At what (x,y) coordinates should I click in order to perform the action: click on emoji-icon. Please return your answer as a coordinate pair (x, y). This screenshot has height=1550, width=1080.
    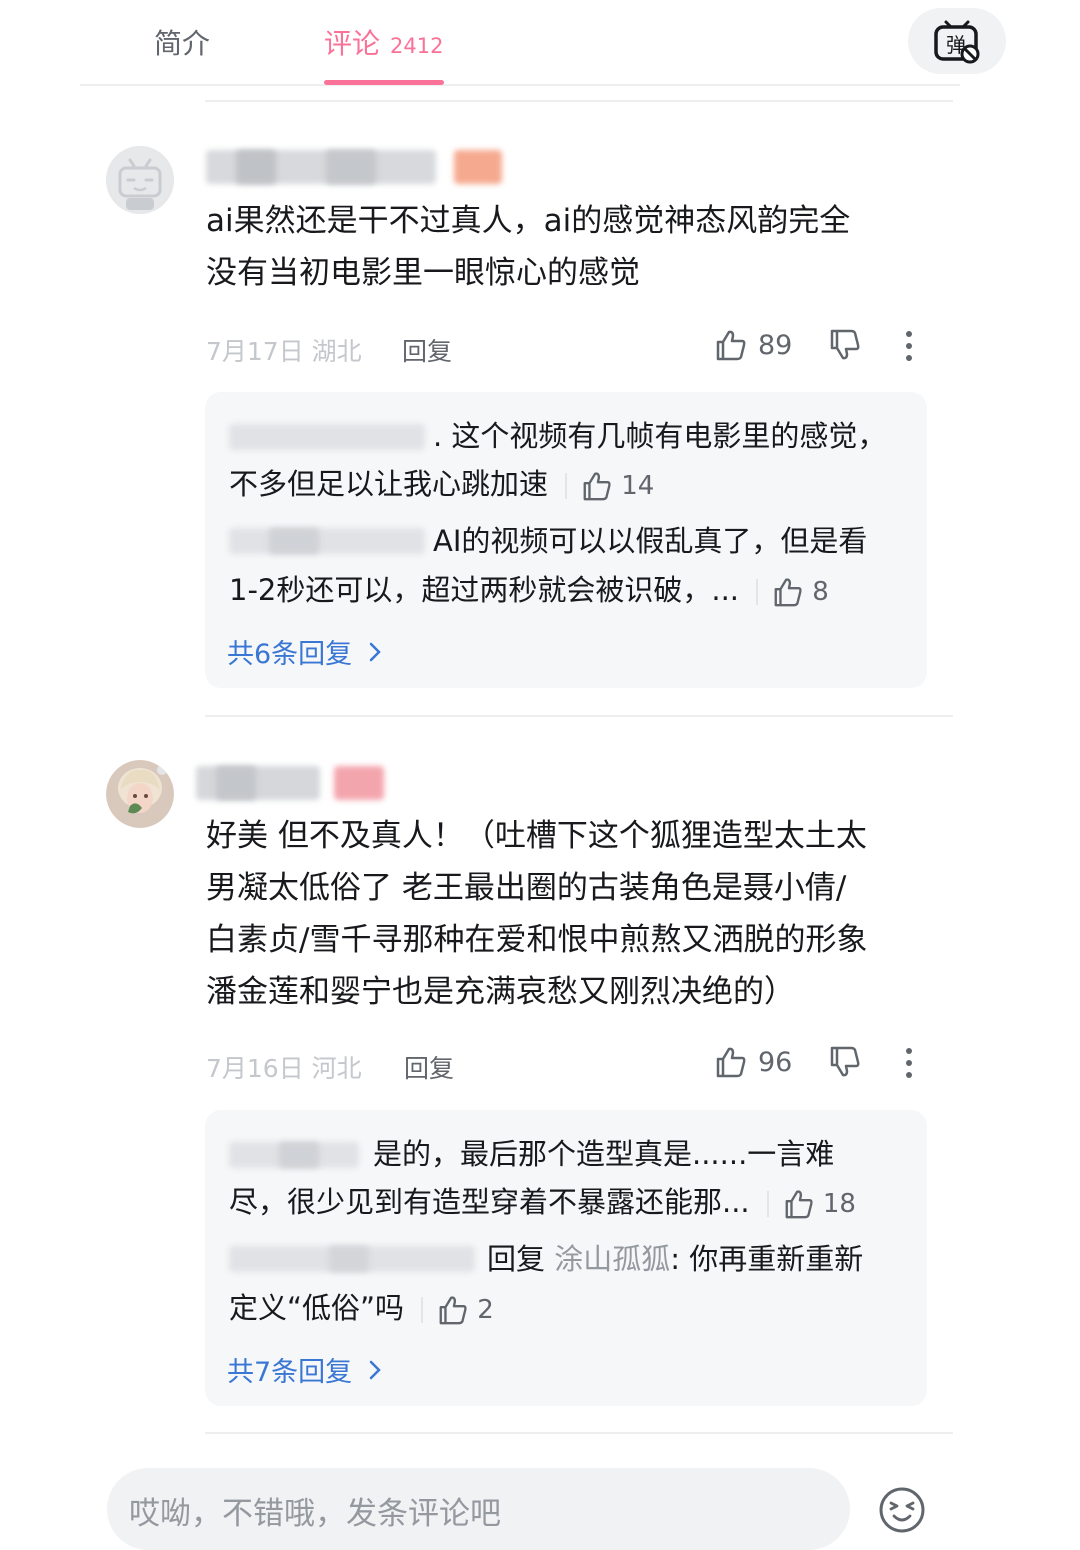
    Looking at the image, I should click on (902, 1510).